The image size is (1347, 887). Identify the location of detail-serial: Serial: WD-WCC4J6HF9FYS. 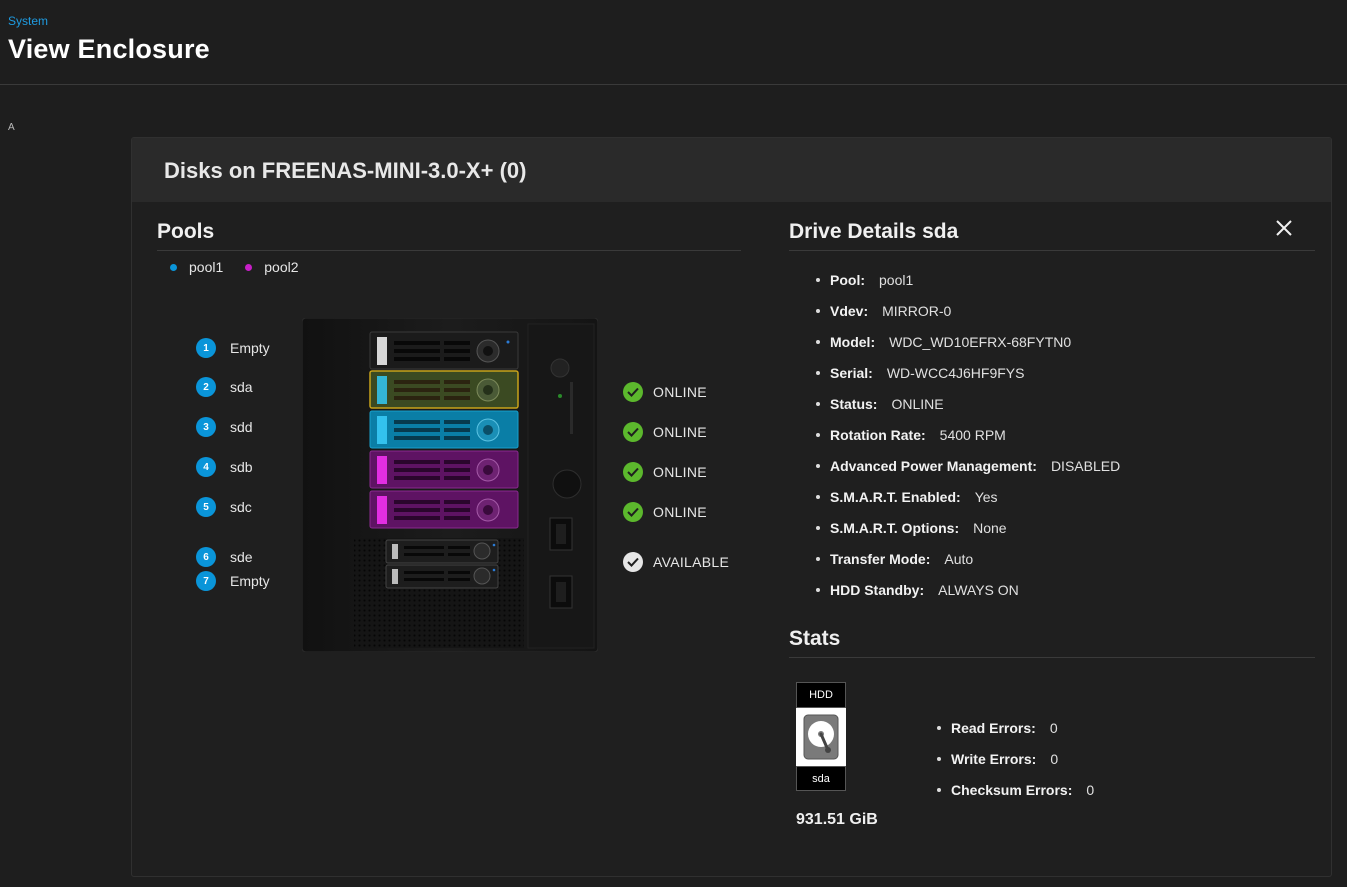
(968, 372).